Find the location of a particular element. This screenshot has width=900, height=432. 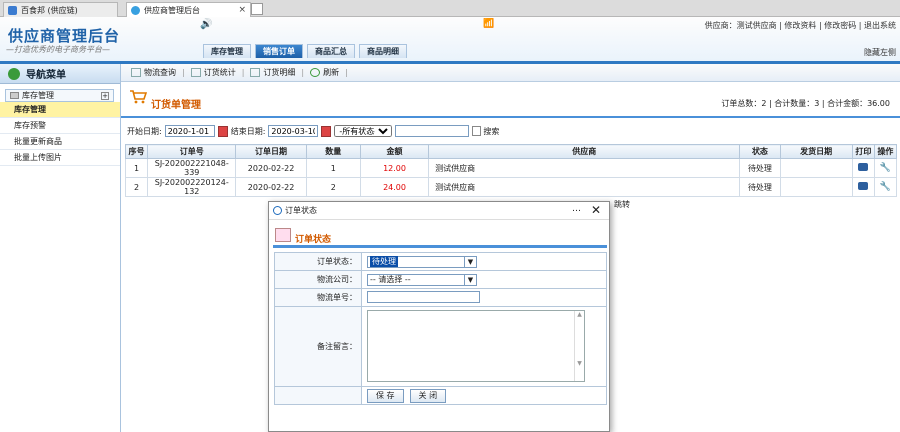

sidebar-item-inventory: 库存管理 is located at coordinates (60, 110).